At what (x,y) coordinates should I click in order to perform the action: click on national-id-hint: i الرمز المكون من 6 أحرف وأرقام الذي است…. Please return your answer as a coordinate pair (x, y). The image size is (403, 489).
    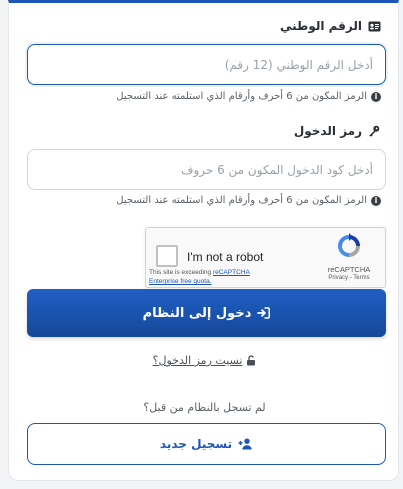
    Looking at the image, I should click on (248, 96).